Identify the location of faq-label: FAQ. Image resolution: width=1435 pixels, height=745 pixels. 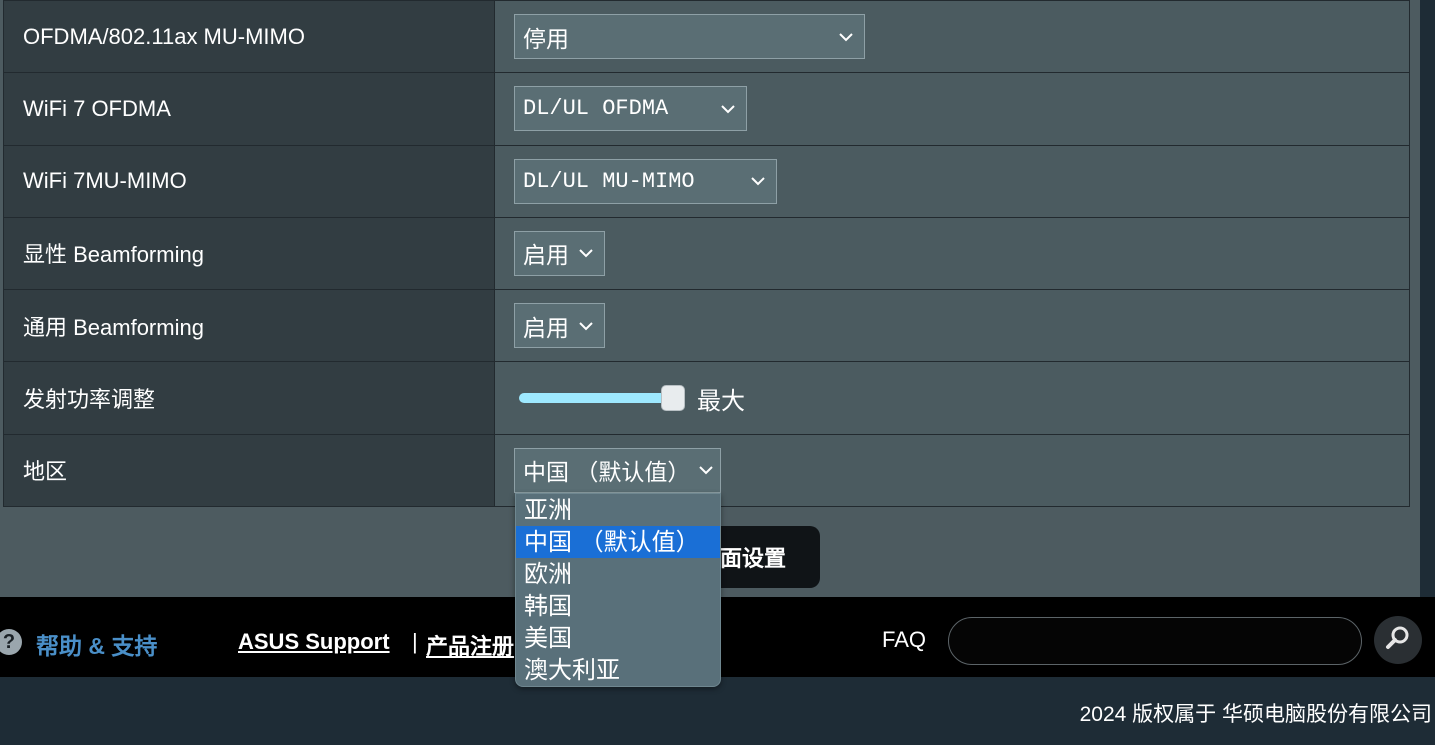
(904, 639).